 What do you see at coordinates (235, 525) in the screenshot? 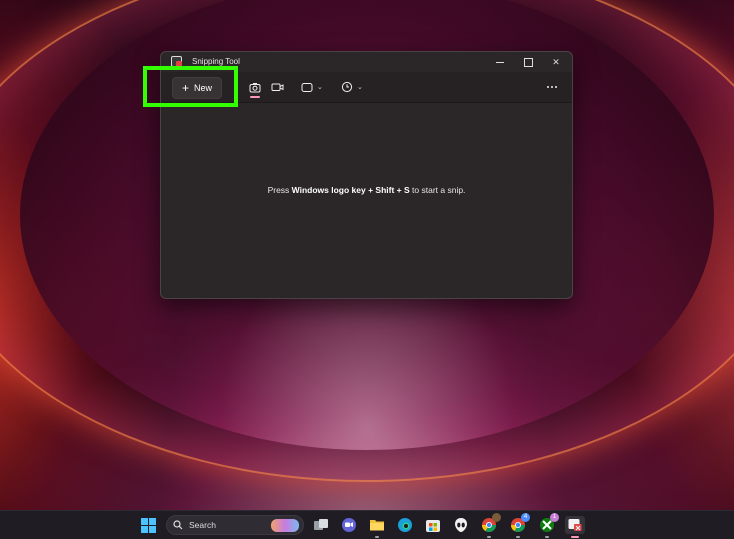
I see `taskbar-search: Search` at bounding box center [235, 525].